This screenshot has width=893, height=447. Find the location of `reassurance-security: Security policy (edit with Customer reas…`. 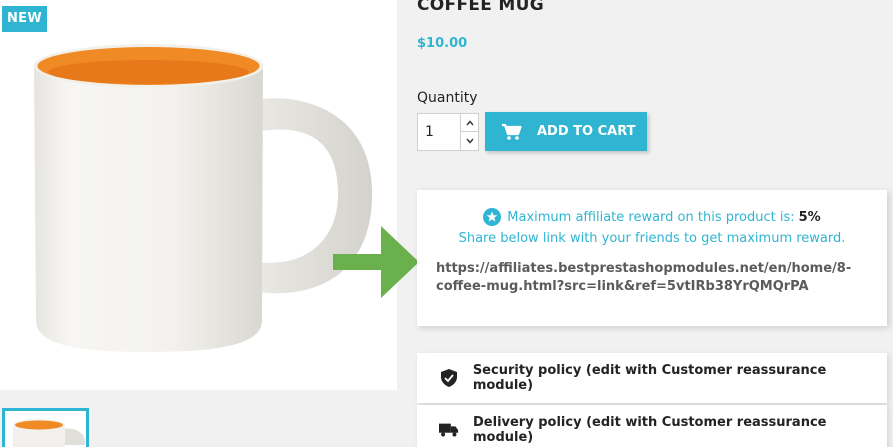

reassurance-security: Security policy (edit with Customer reas… is located at coordinates (652, 378).